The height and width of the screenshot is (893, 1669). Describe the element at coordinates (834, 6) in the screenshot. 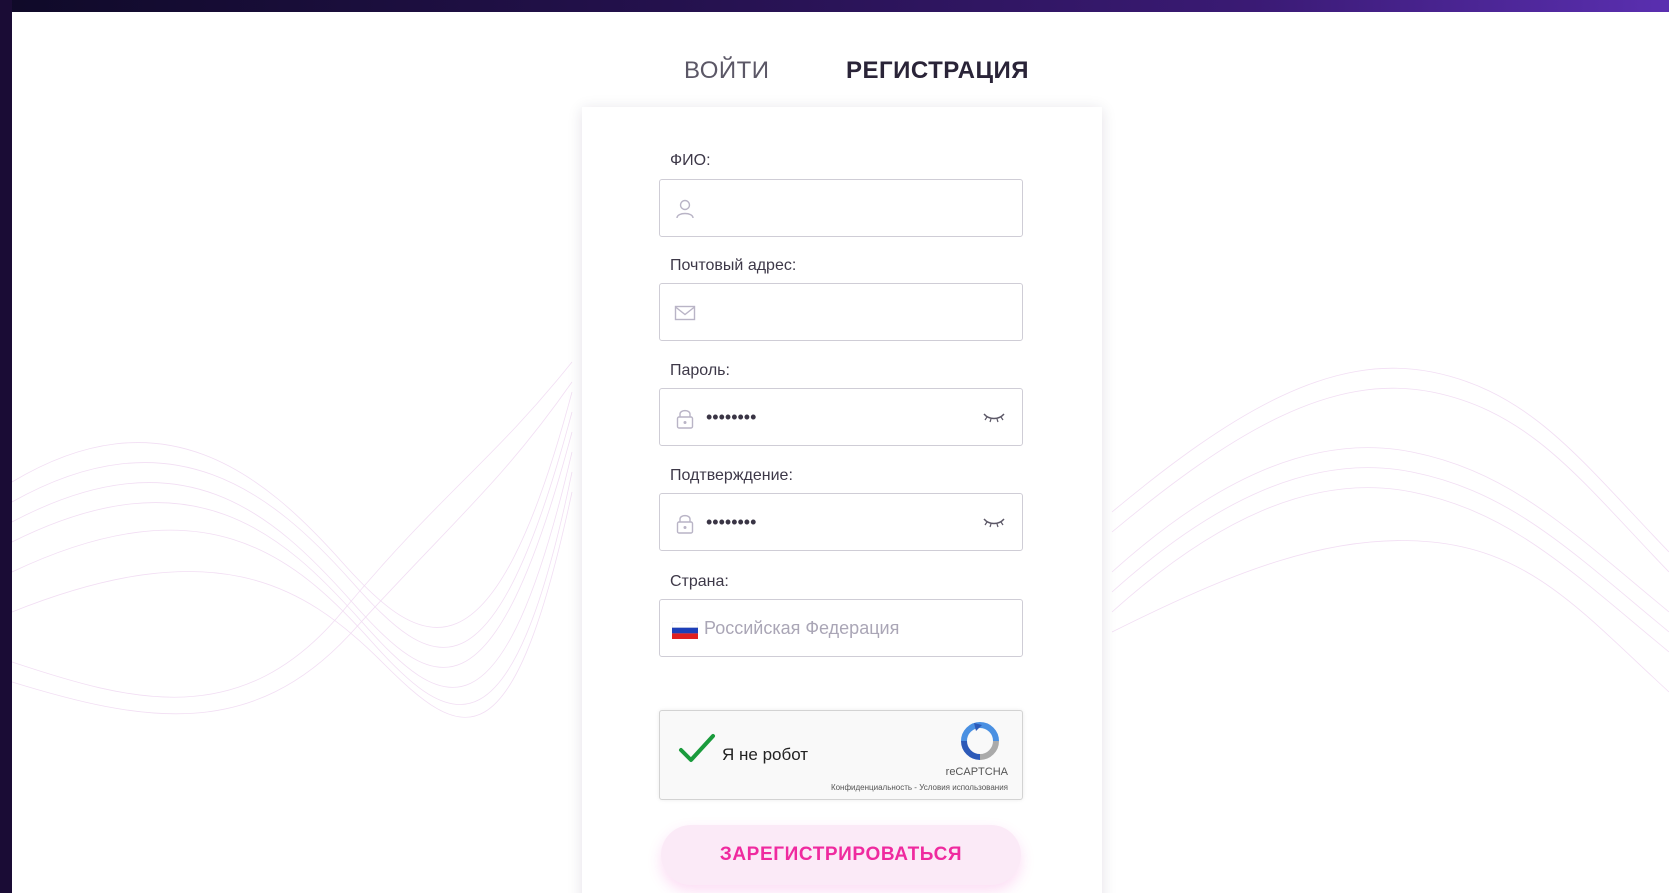

I see `window-top-band` at that location.